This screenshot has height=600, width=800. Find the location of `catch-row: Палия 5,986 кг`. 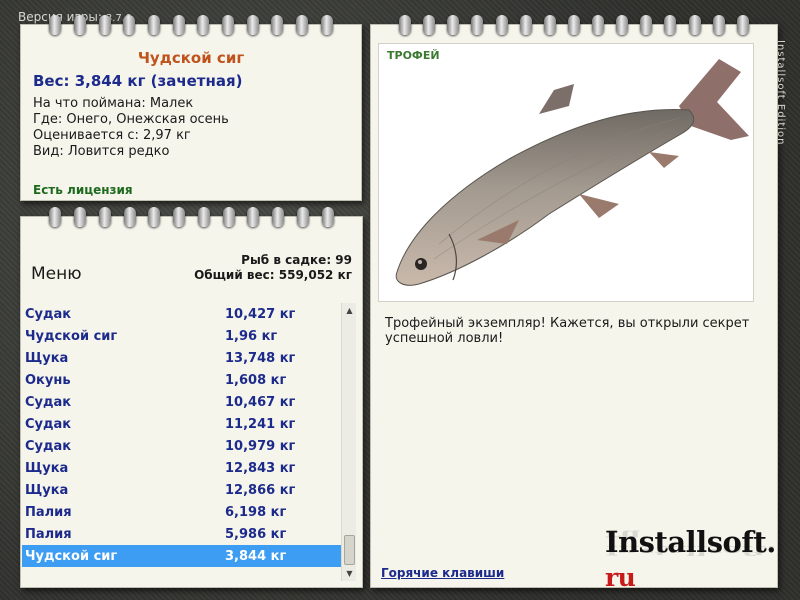

catch-row: Палия 5,986 кг is located at coordinates (182, 534).